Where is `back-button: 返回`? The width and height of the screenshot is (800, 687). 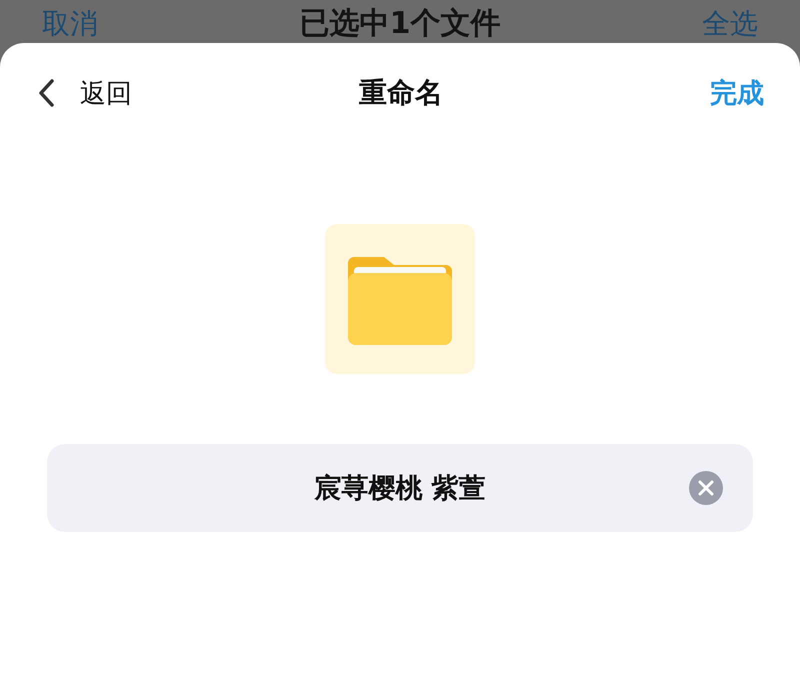 back-button: 返回 is located at coordinates (85, 93).